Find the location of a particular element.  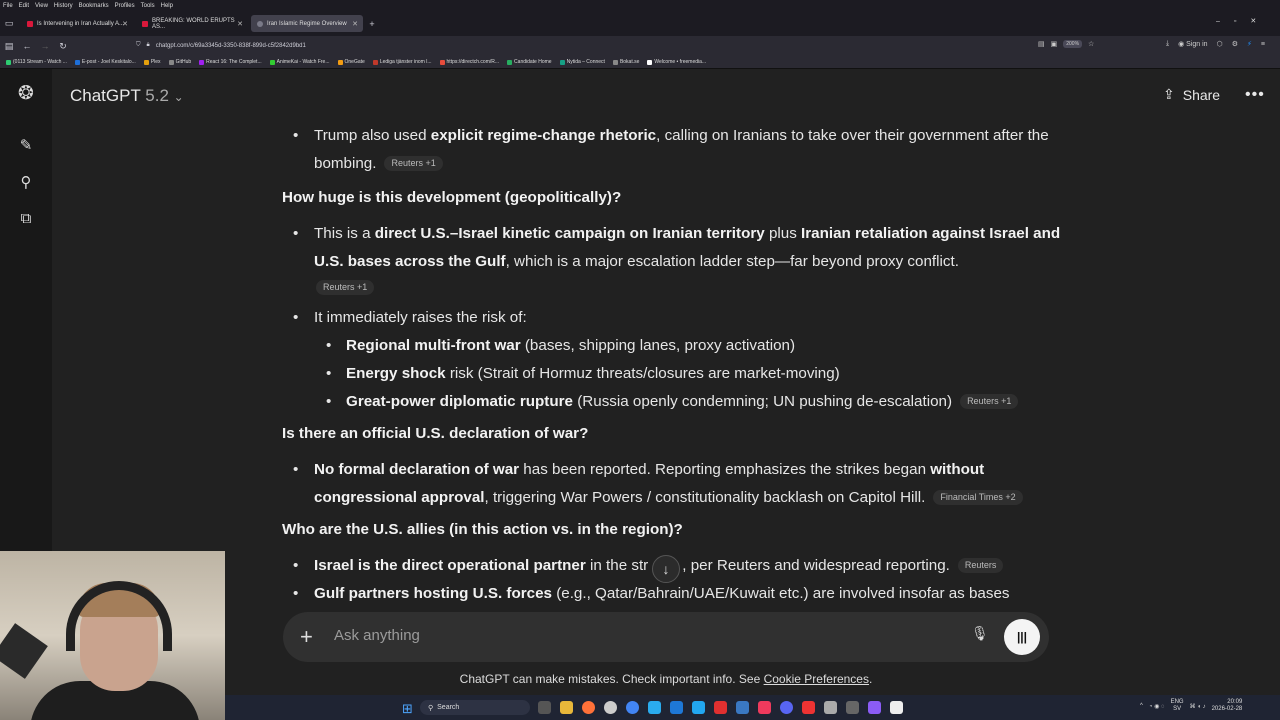

reload-icon: ↻ is located at coordinates (63, 46).